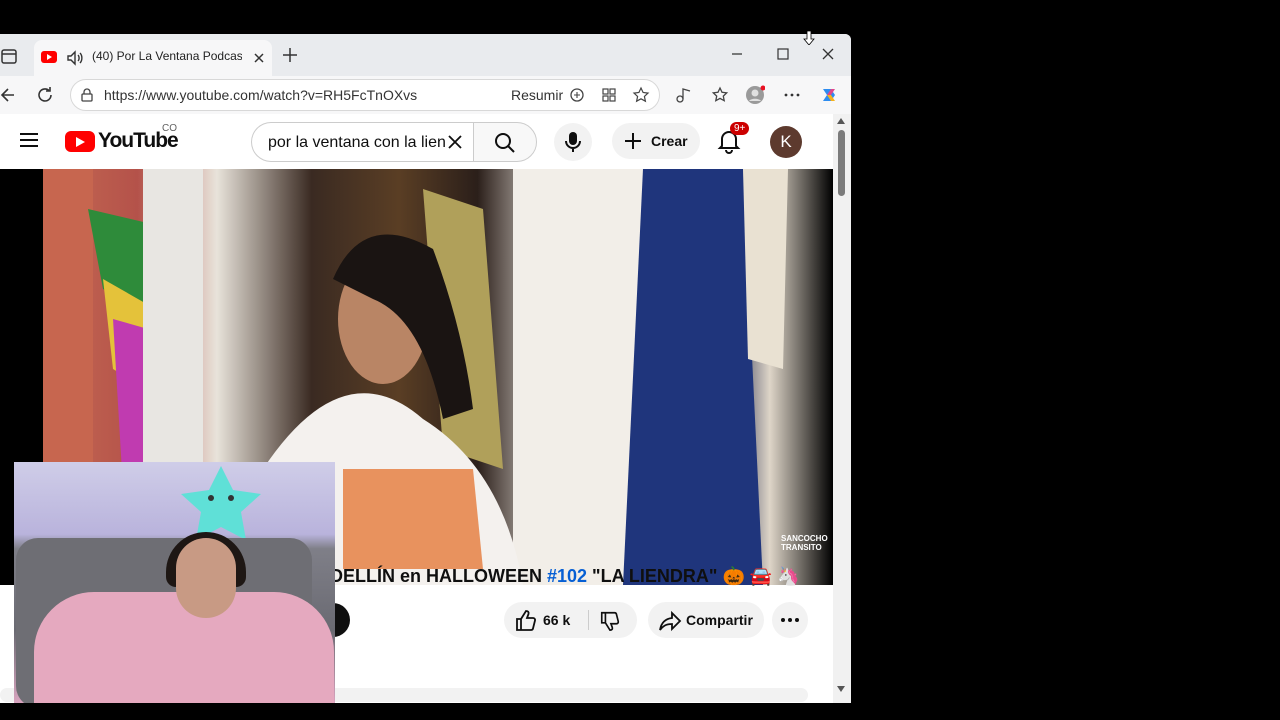  What do you see at coordinates (87, 95) in the screenshot?
I see `lock-icon` at bounding box center [87, 95].